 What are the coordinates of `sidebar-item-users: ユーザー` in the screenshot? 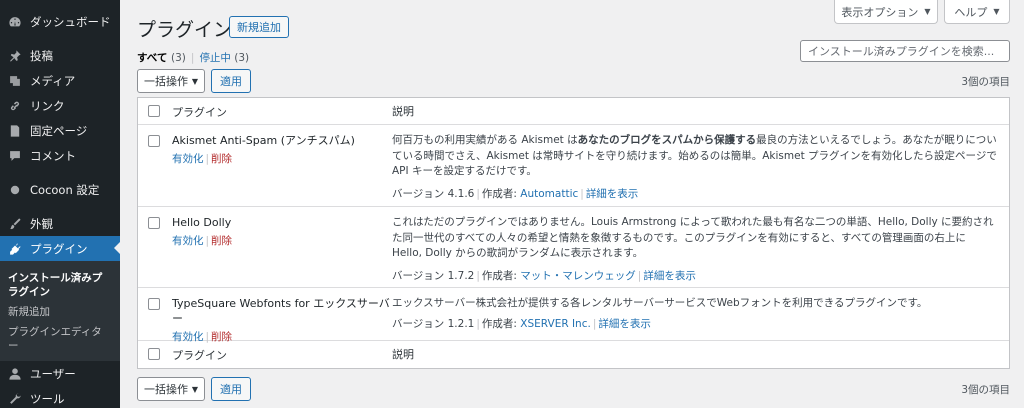 It's located at (60, 373).